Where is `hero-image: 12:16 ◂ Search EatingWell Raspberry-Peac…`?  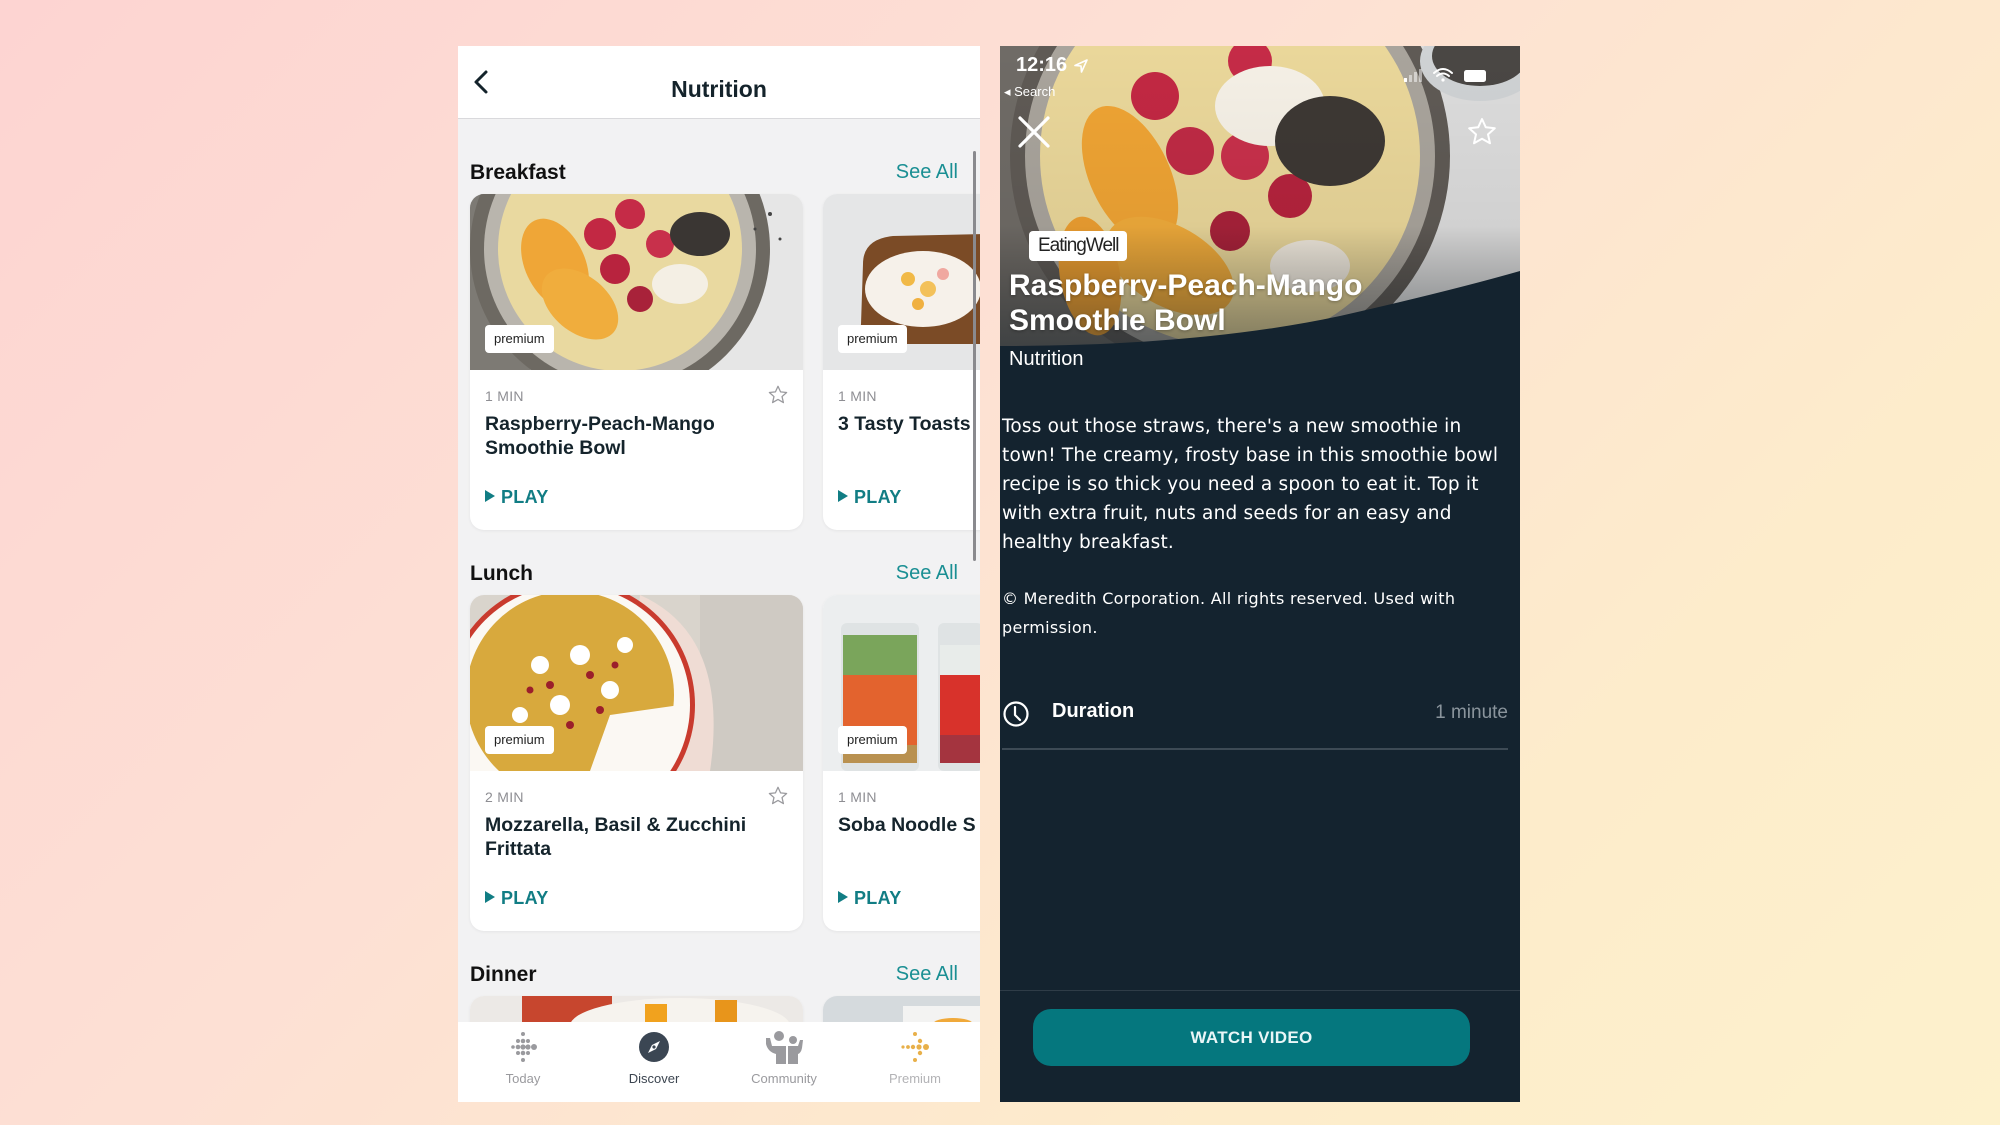 hero-image: 12:16 ◂ Search EatingWell Raspberry-Peac… is located at coordinates (1260, 226).